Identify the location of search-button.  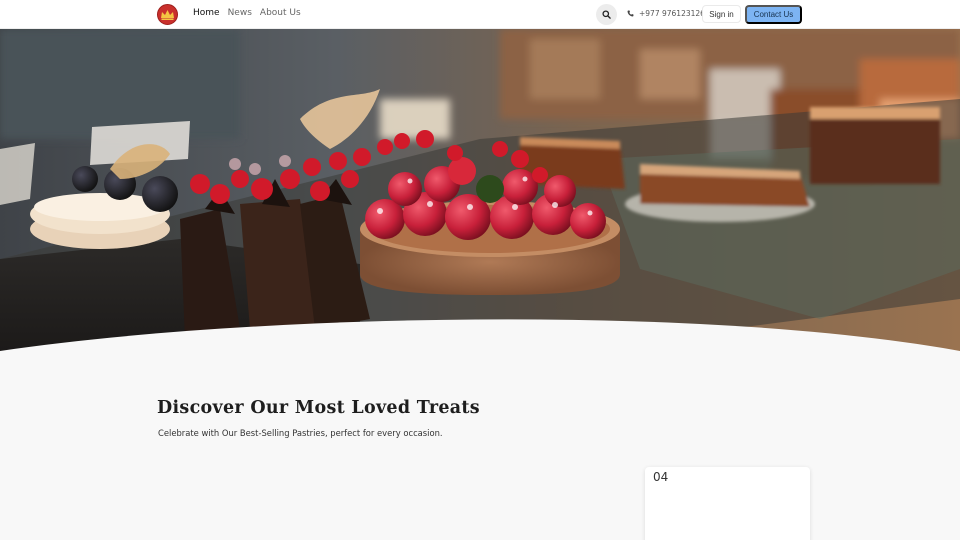
(606, 14).